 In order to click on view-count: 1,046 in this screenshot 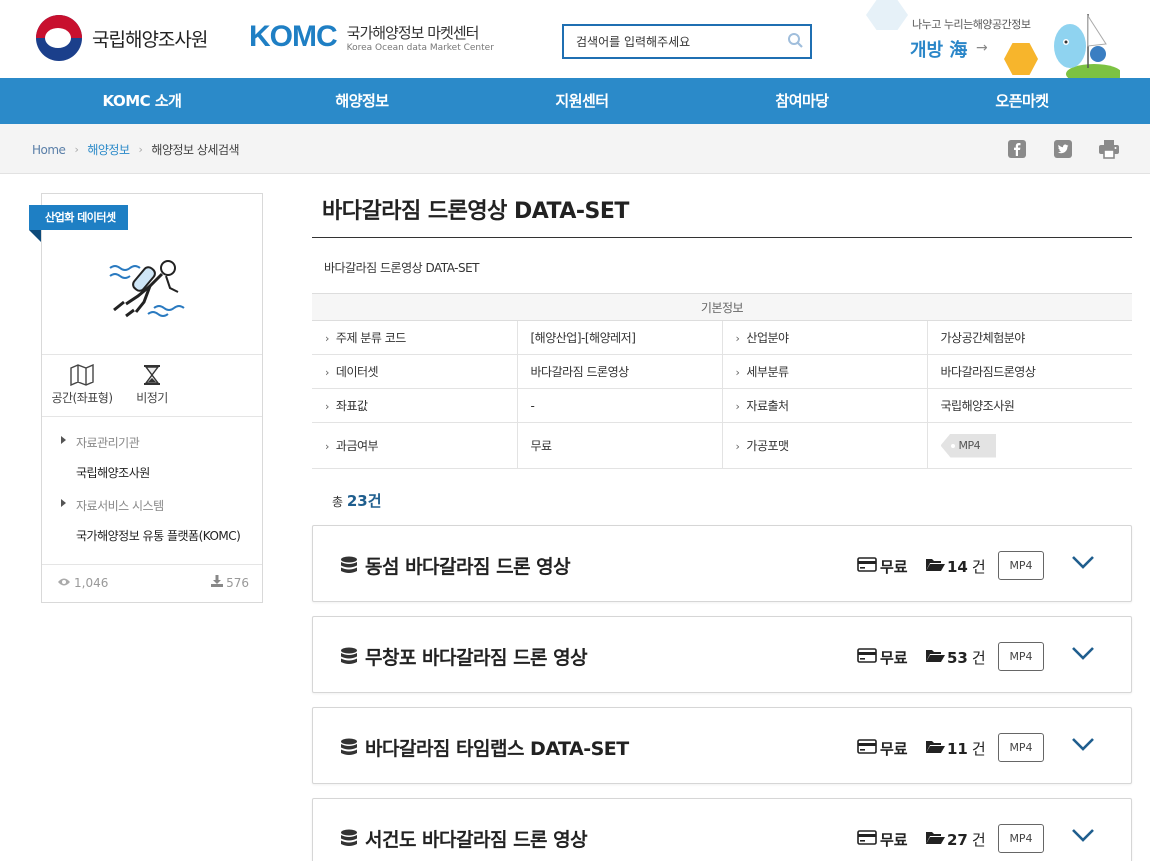, I will do `click(82, 583)`.